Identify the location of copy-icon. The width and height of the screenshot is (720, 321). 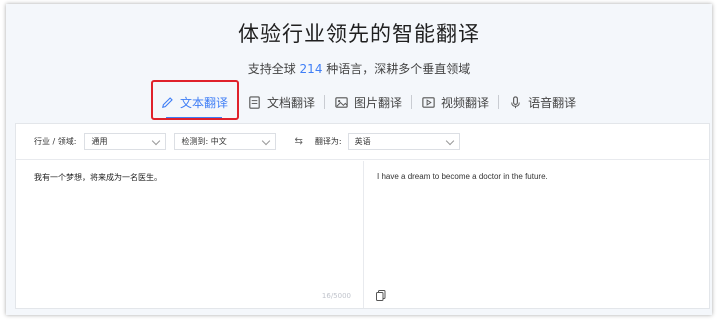
(381, 295).